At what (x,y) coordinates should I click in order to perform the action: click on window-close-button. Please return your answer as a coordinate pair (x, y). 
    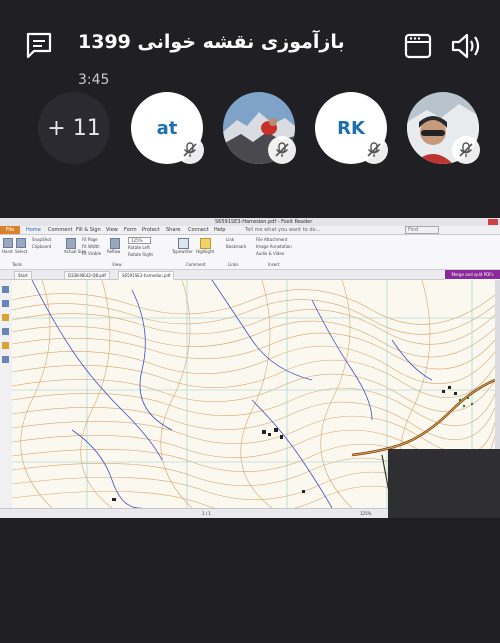
    Looking at the image, I should click on (493, 222).